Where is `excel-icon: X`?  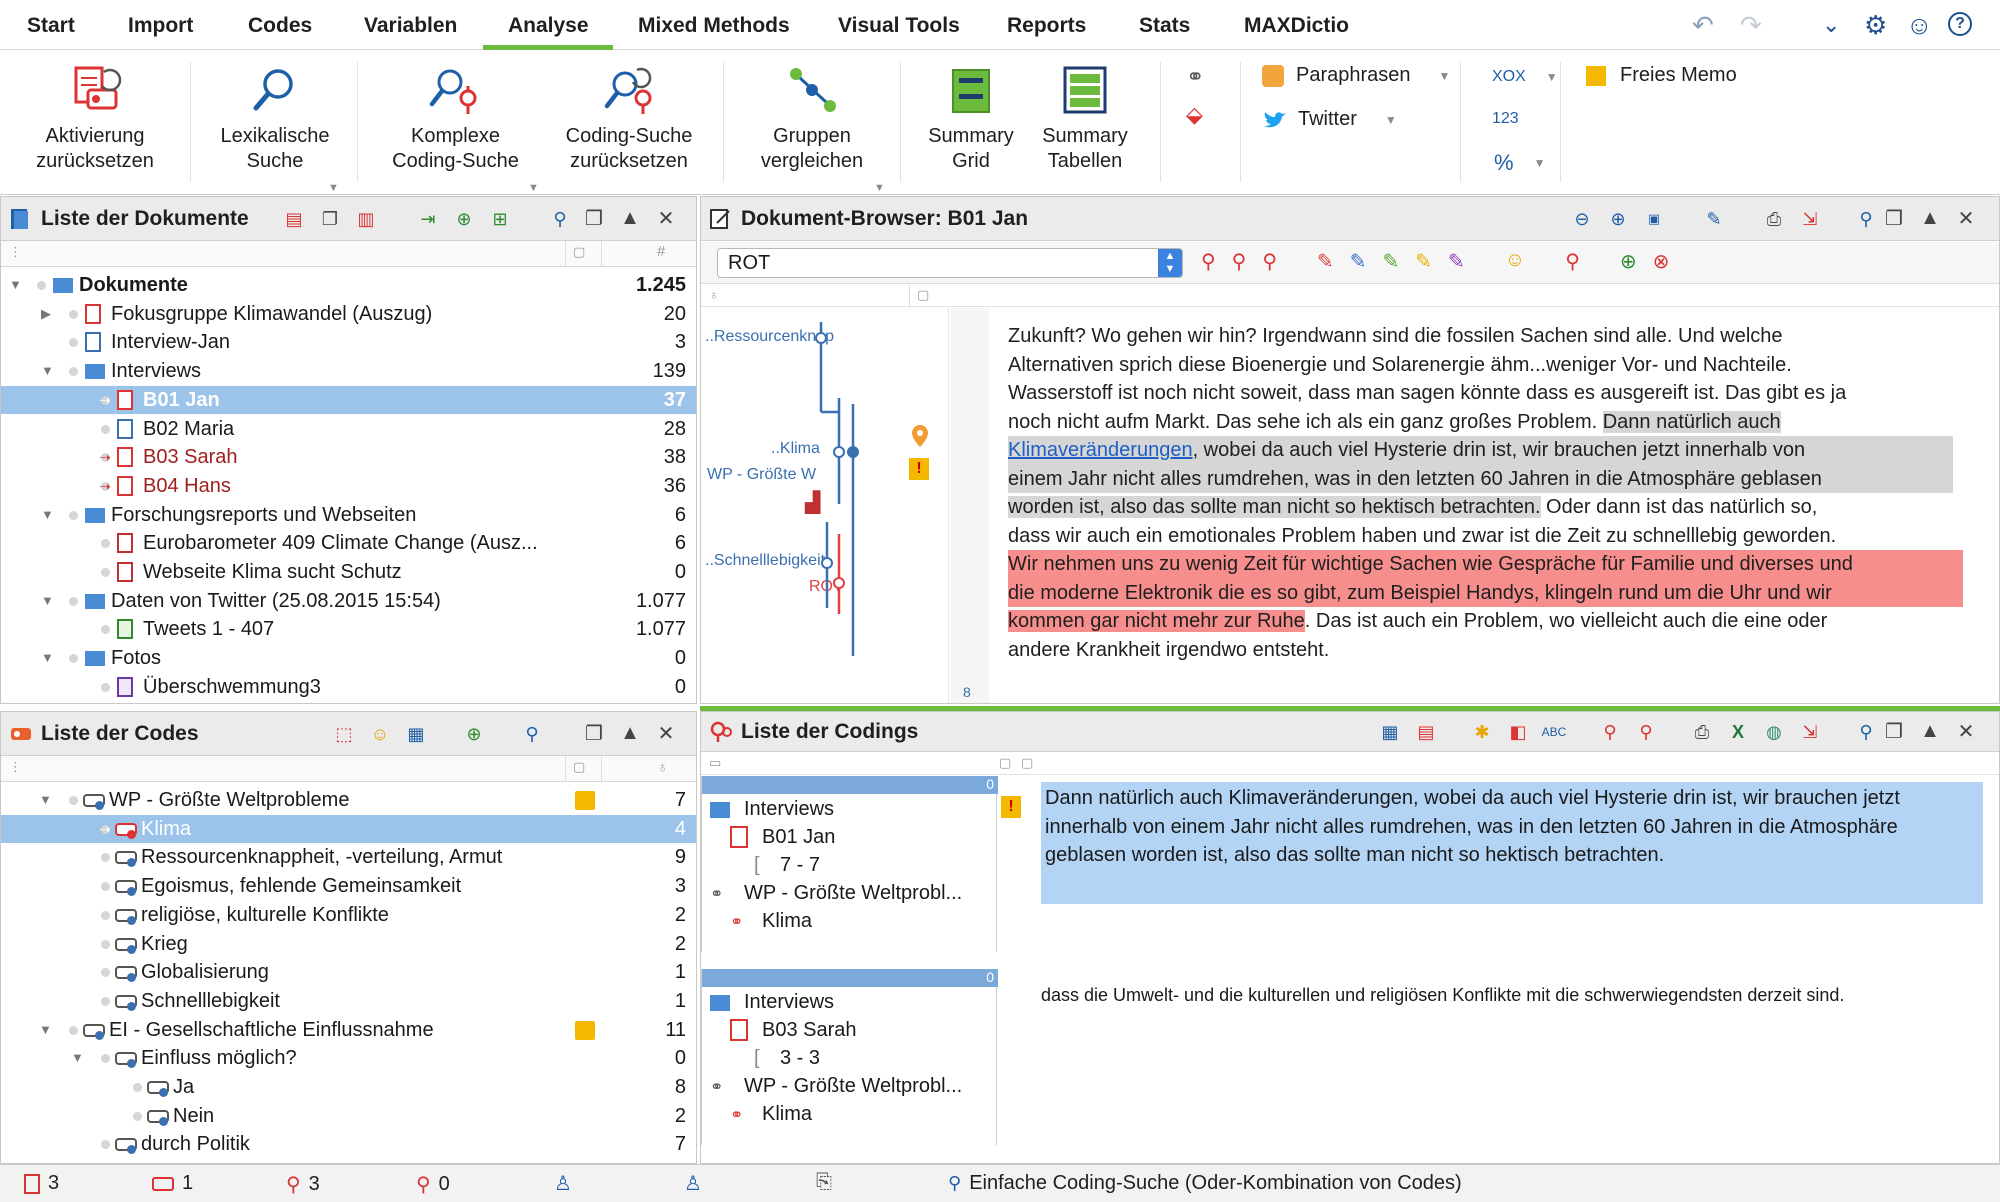
excel-icon: X is located at coordinates (1738, 732).